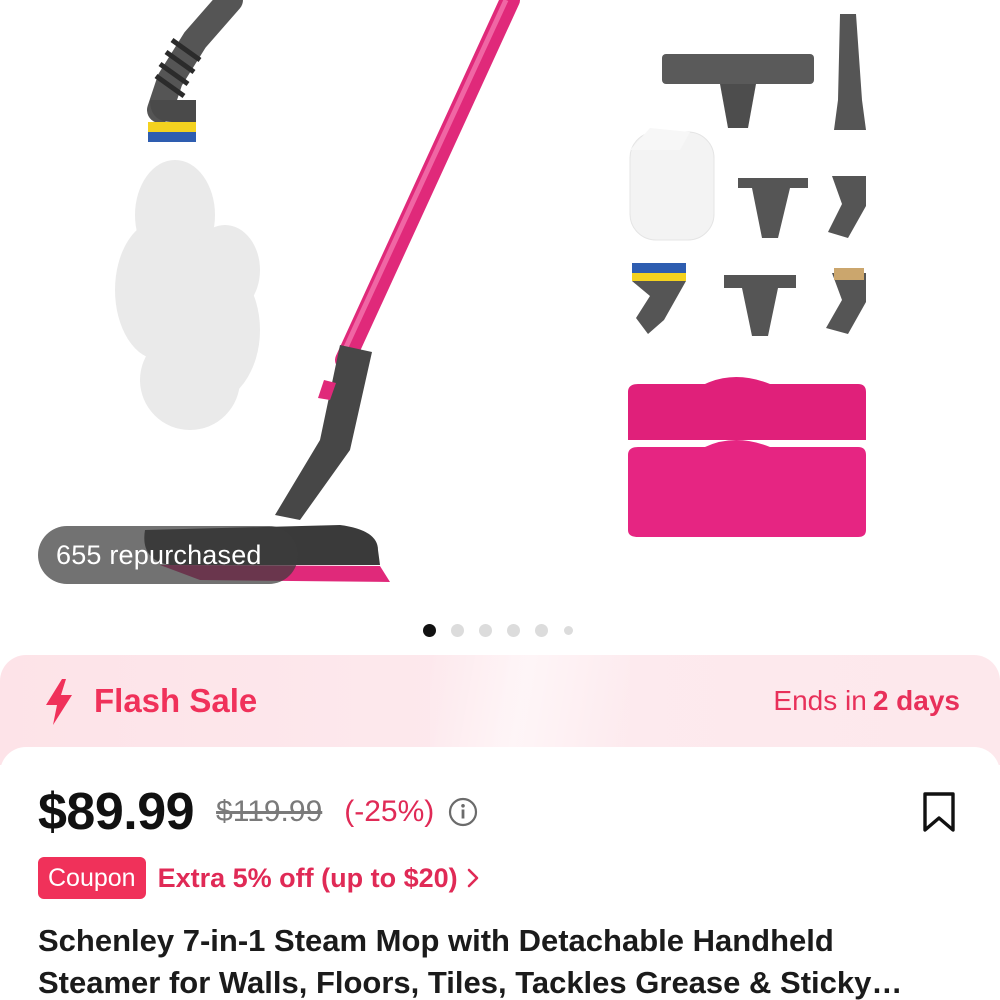  Describe the element at coordinates (308, 878) in the screenshot. I see `coupon-offer-text: Extra 5% off (up to $20)` at that location.